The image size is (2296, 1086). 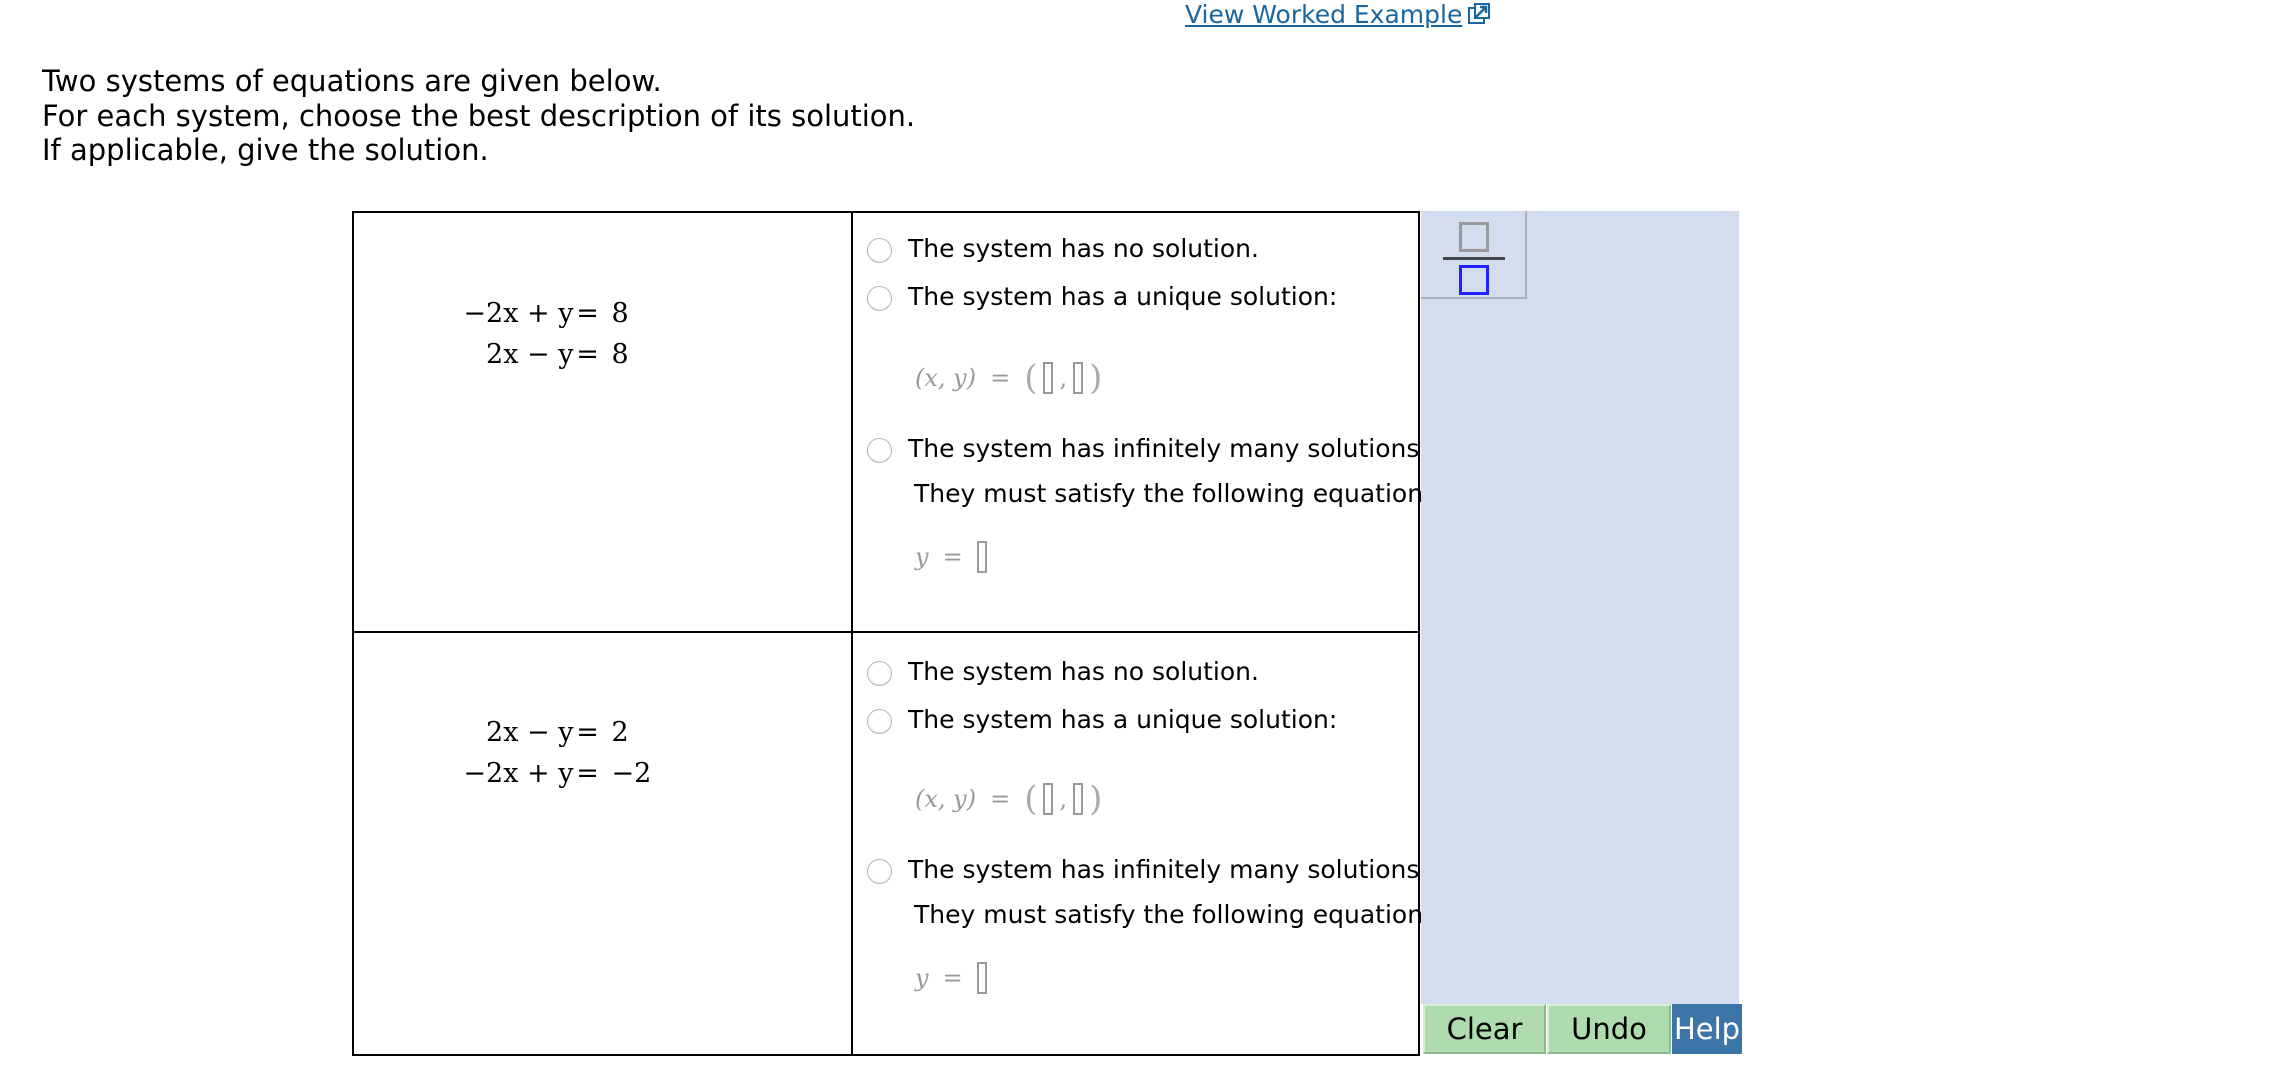 I want to click on equation: −2x + y = −2, so click(x=557, y=773).